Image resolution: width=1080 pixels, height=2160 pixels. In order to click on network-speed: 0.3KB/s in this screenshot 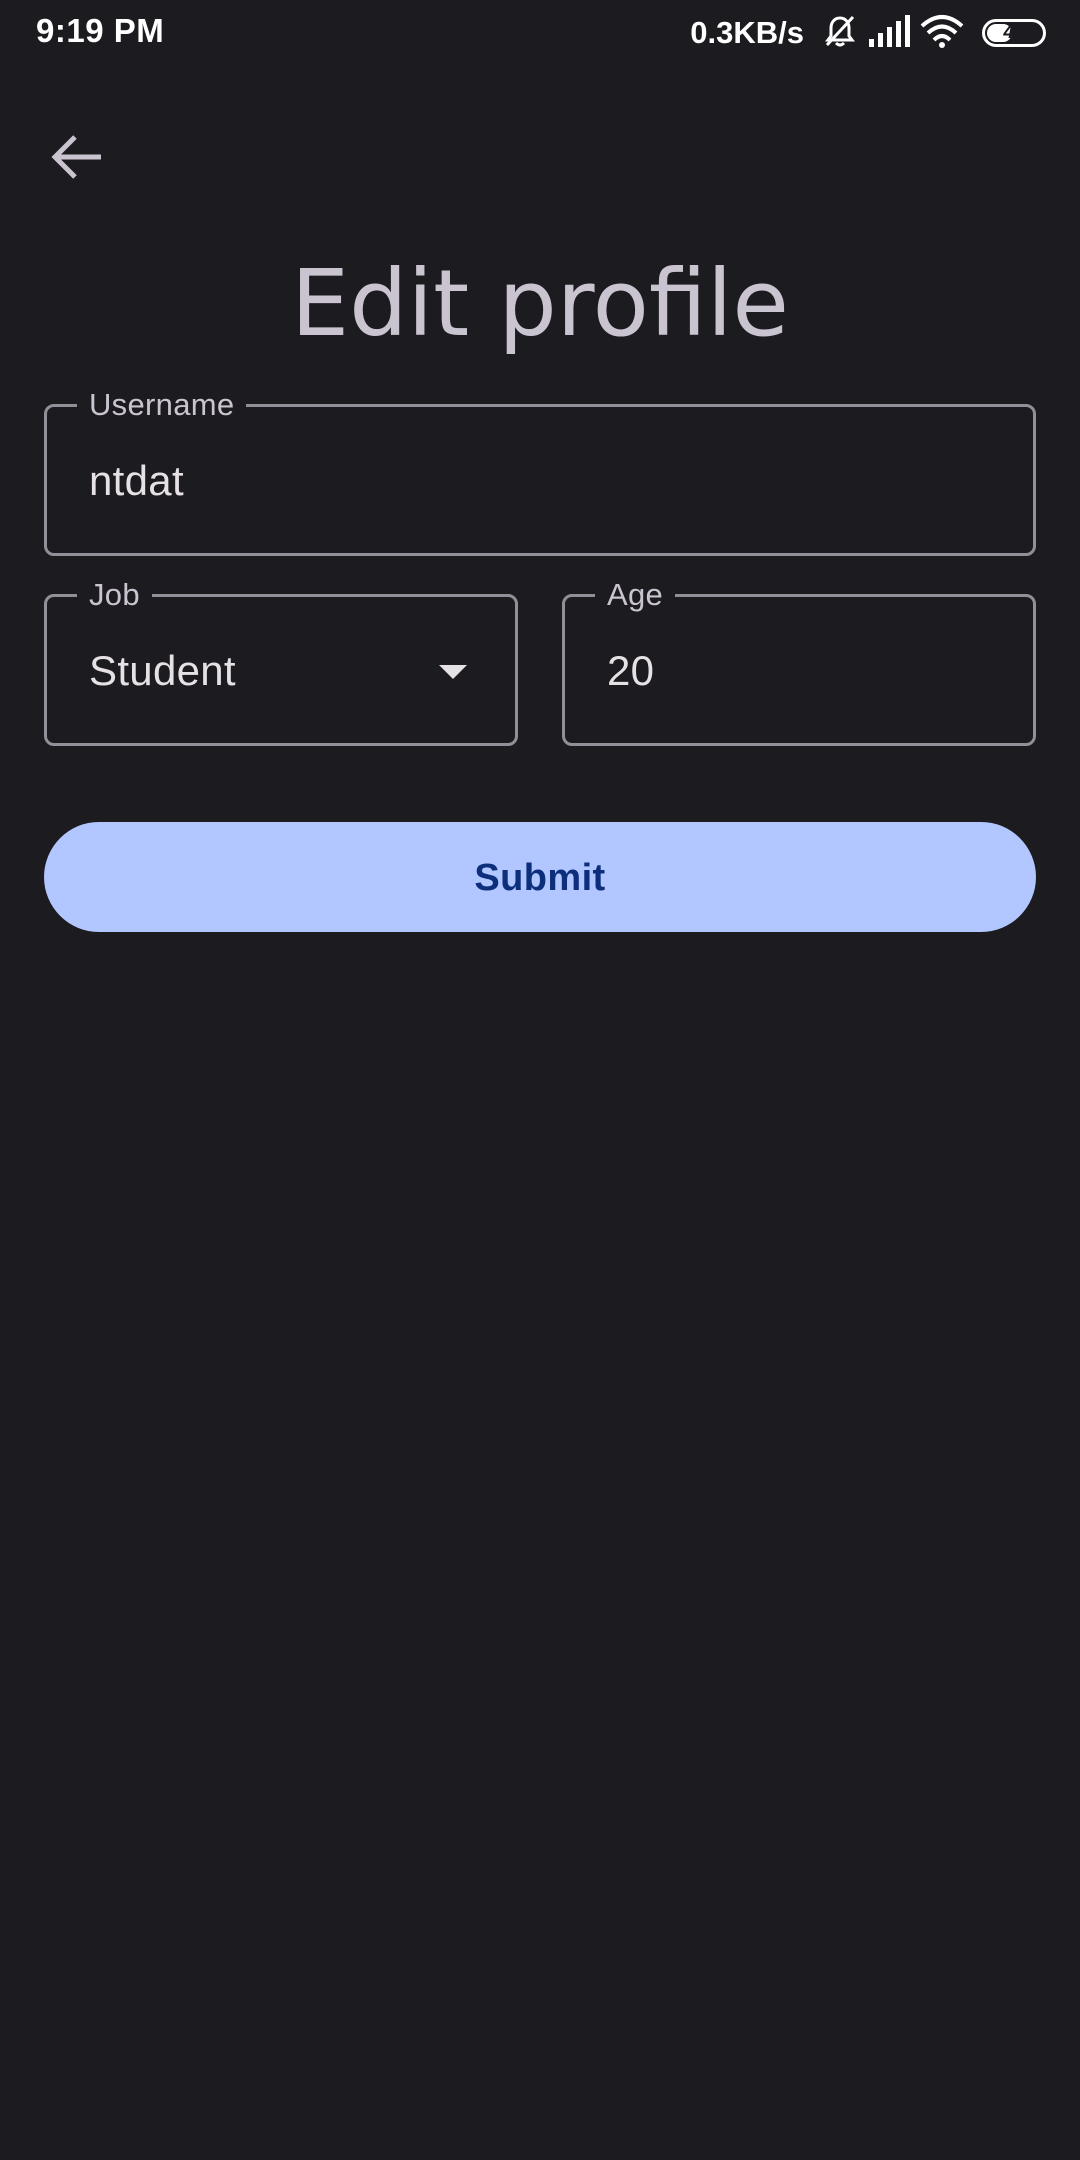, I will do `click(747, 32)`.